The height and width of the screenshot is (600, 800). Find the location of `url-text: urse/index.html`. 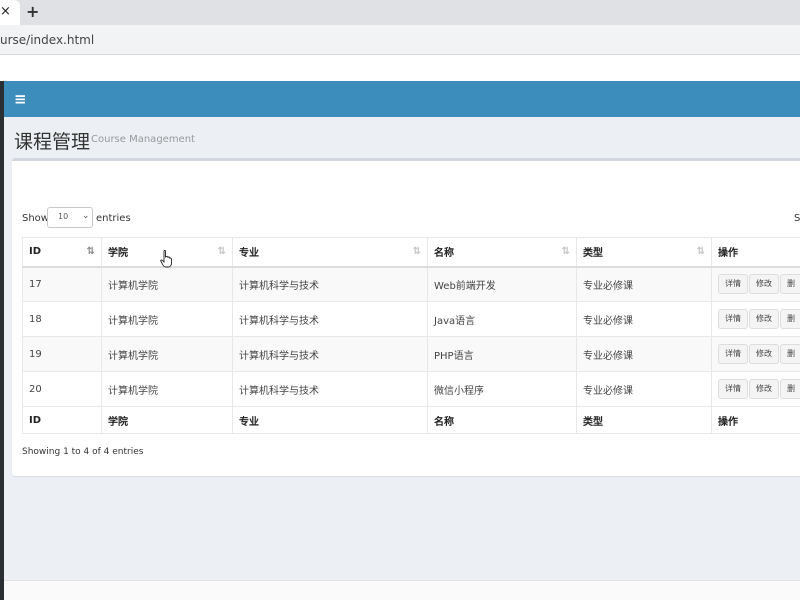

url-text: urse/index.html is located at coordinates (47, 40).